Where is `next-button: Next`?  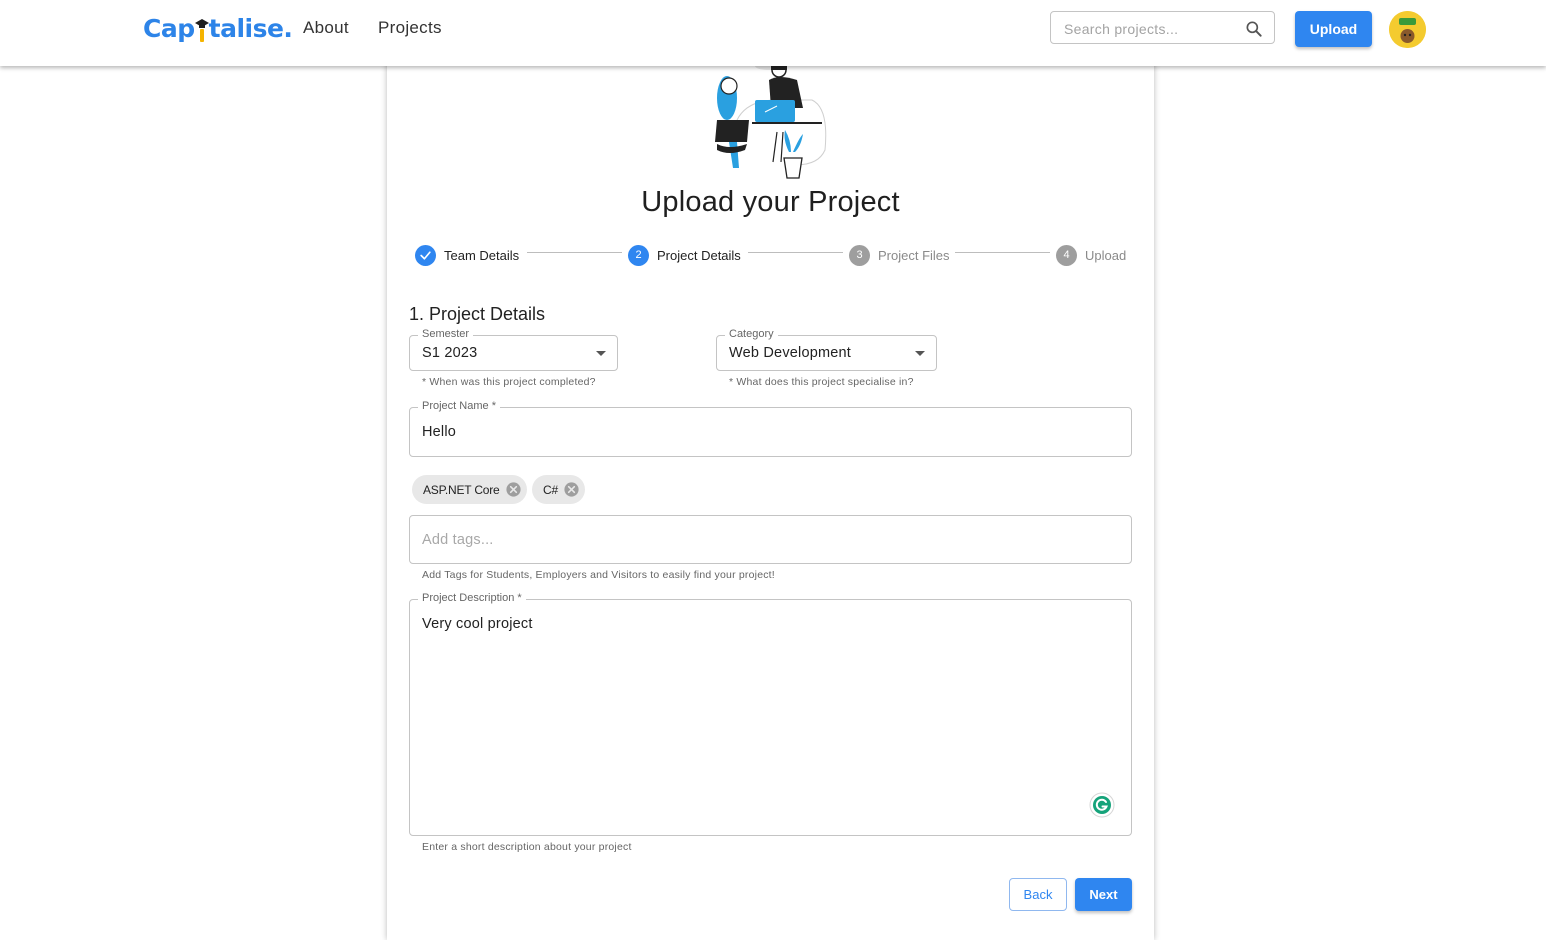
next-button: Next is located at coordinates (1103, 894).